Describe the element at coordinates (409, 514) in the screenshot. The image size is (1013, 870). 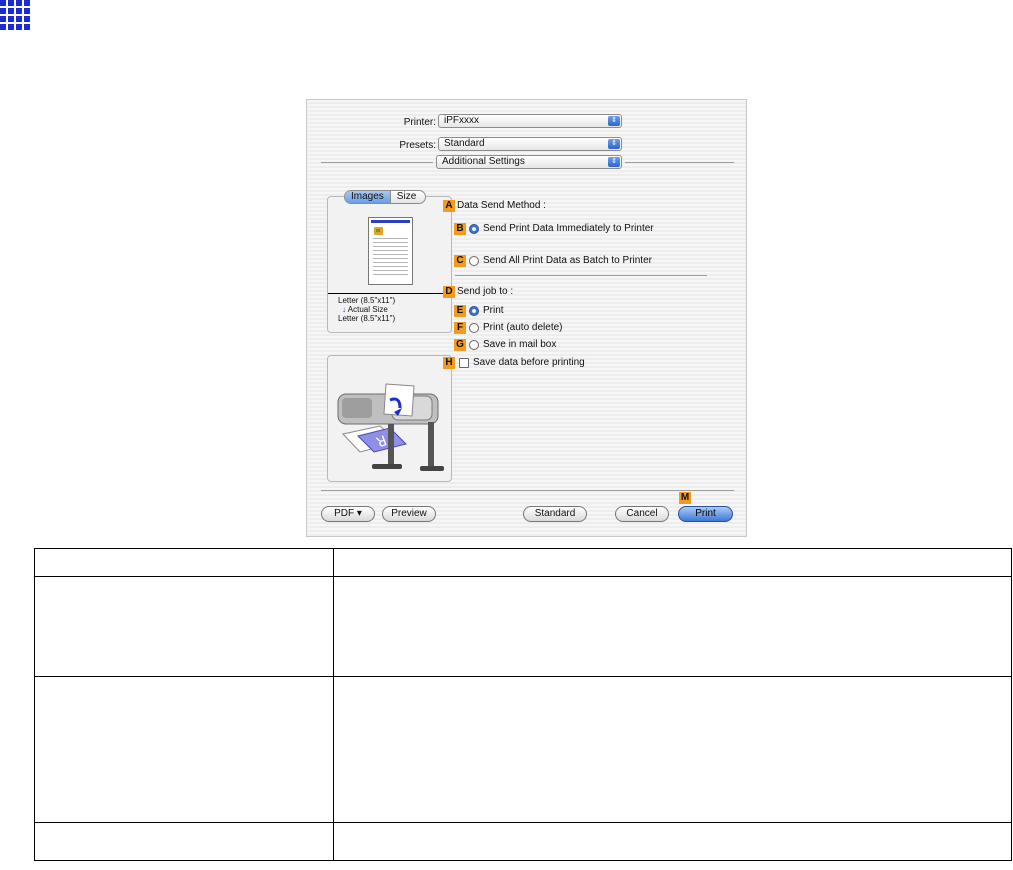
I see `preview-button: Preview` at that location.